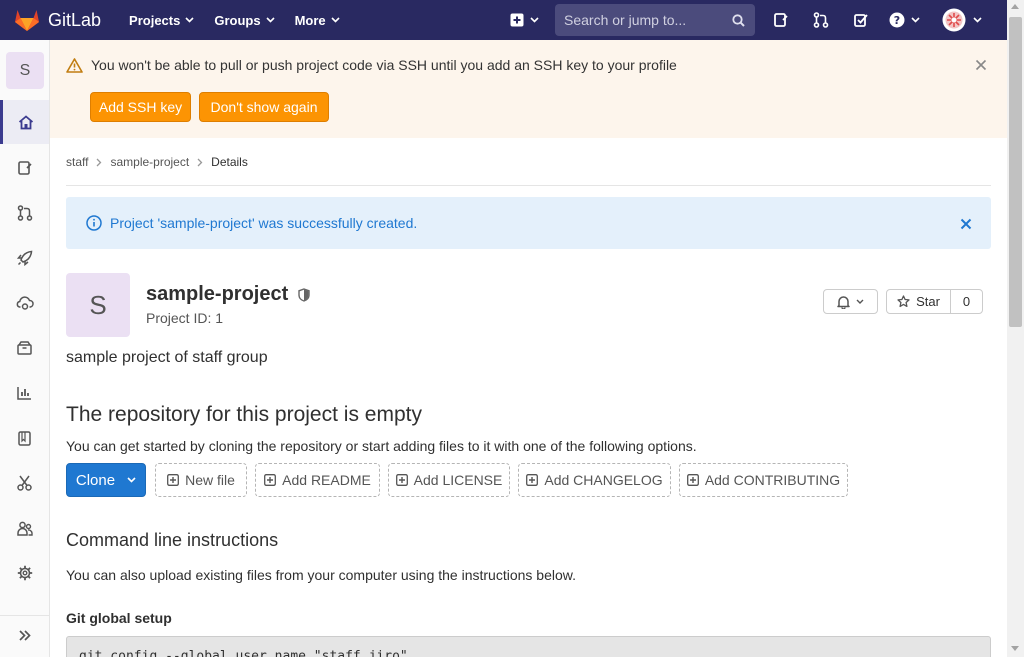  Describe the element at coordinates (210, 480) in the screenshot. I see `new-file-label: New file` at that location.